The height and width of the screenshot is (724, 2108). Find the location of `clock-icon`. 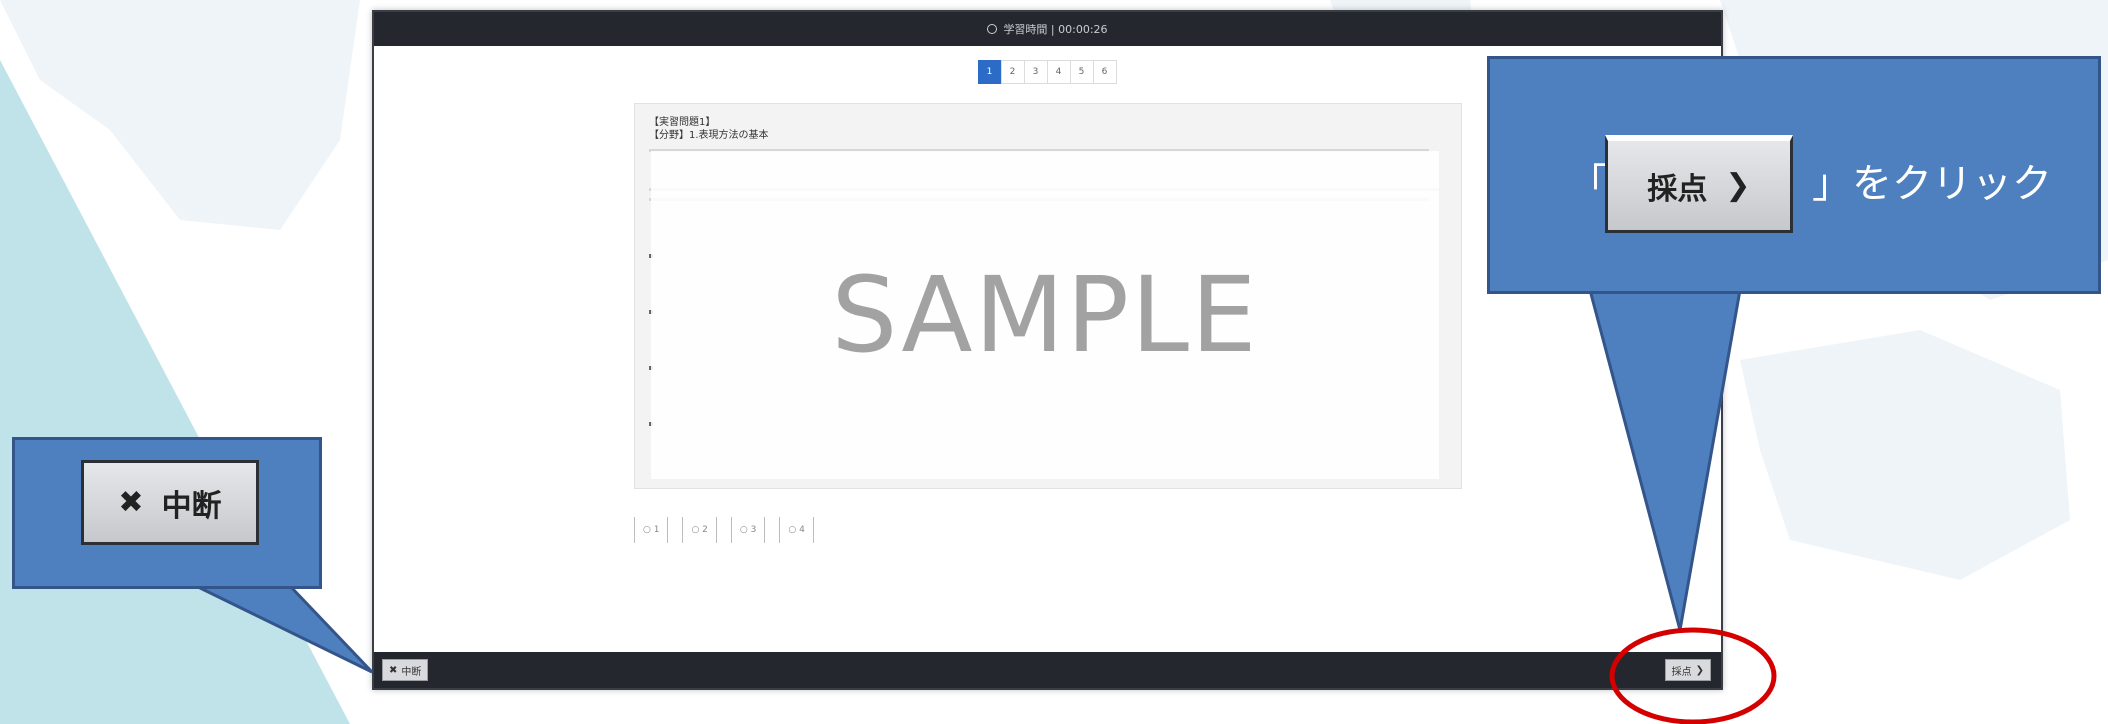

clock-icon is located at coordinates (992, 29).